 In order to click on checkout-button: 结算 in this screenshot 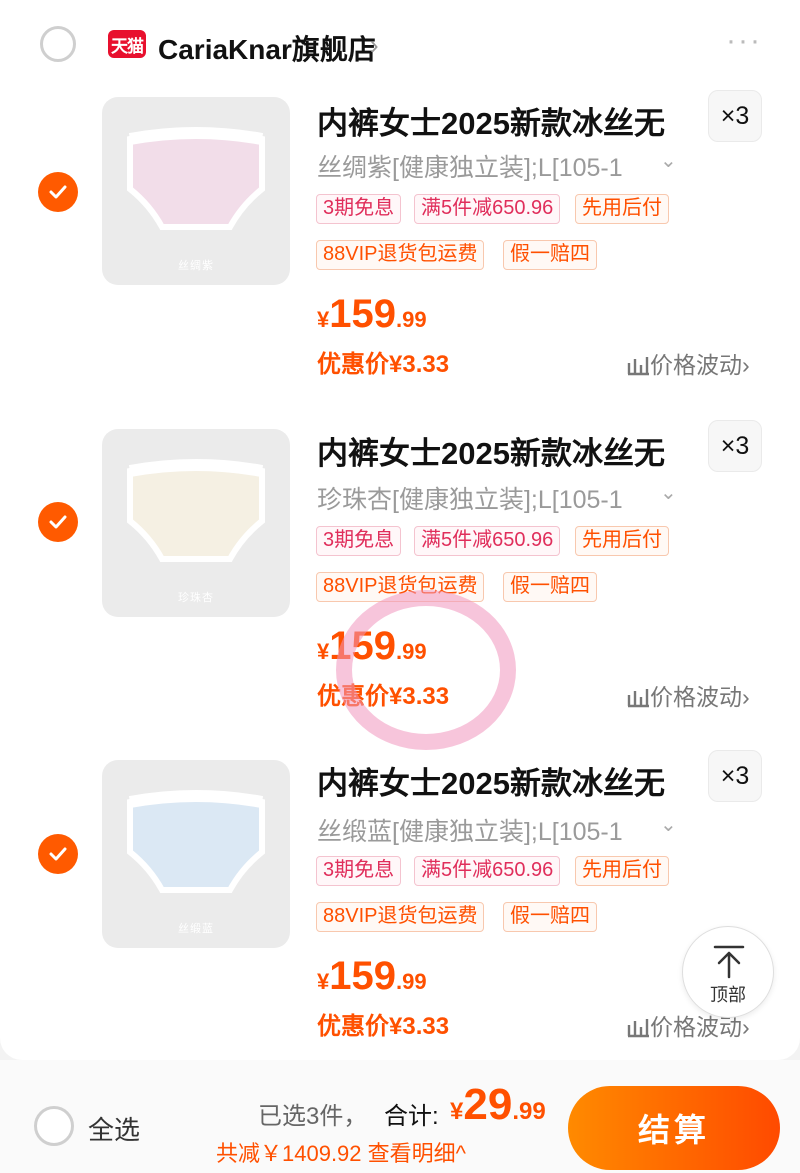, I will do `click(674, 1128)`.